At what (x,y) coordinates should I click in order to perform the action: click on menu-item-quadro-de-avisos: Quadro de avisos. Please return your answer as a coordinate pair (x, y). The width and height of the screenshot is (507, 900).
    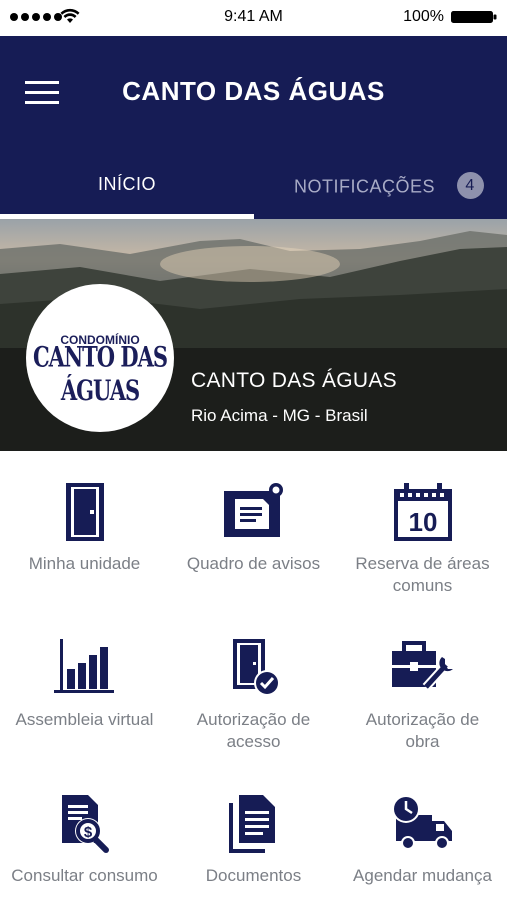
    Looking at the image, I should click on (253, 528).